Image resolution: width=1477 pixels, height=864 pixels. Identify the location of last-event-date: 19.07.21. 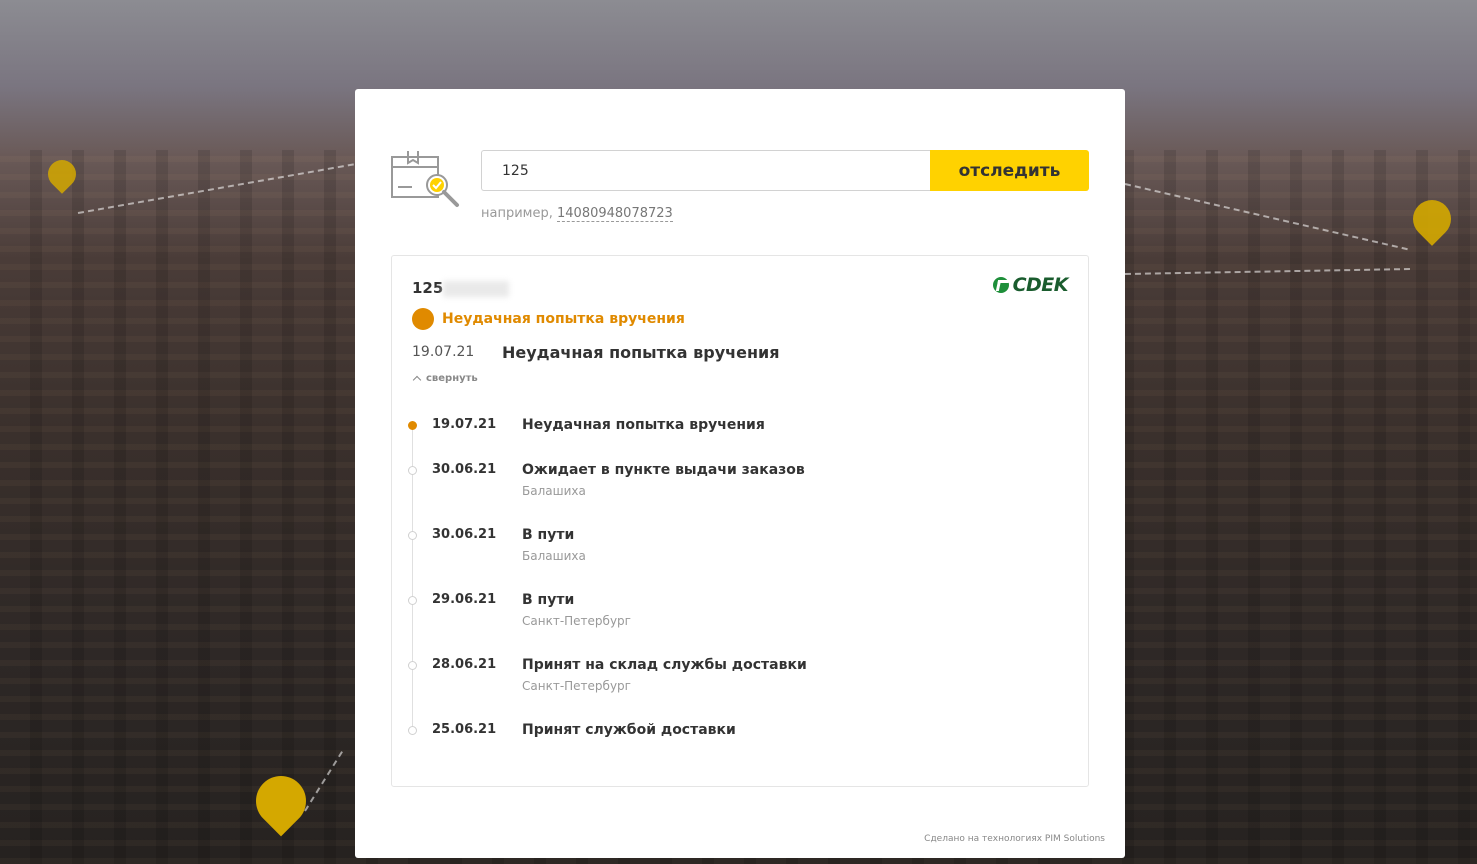
(443, 352).